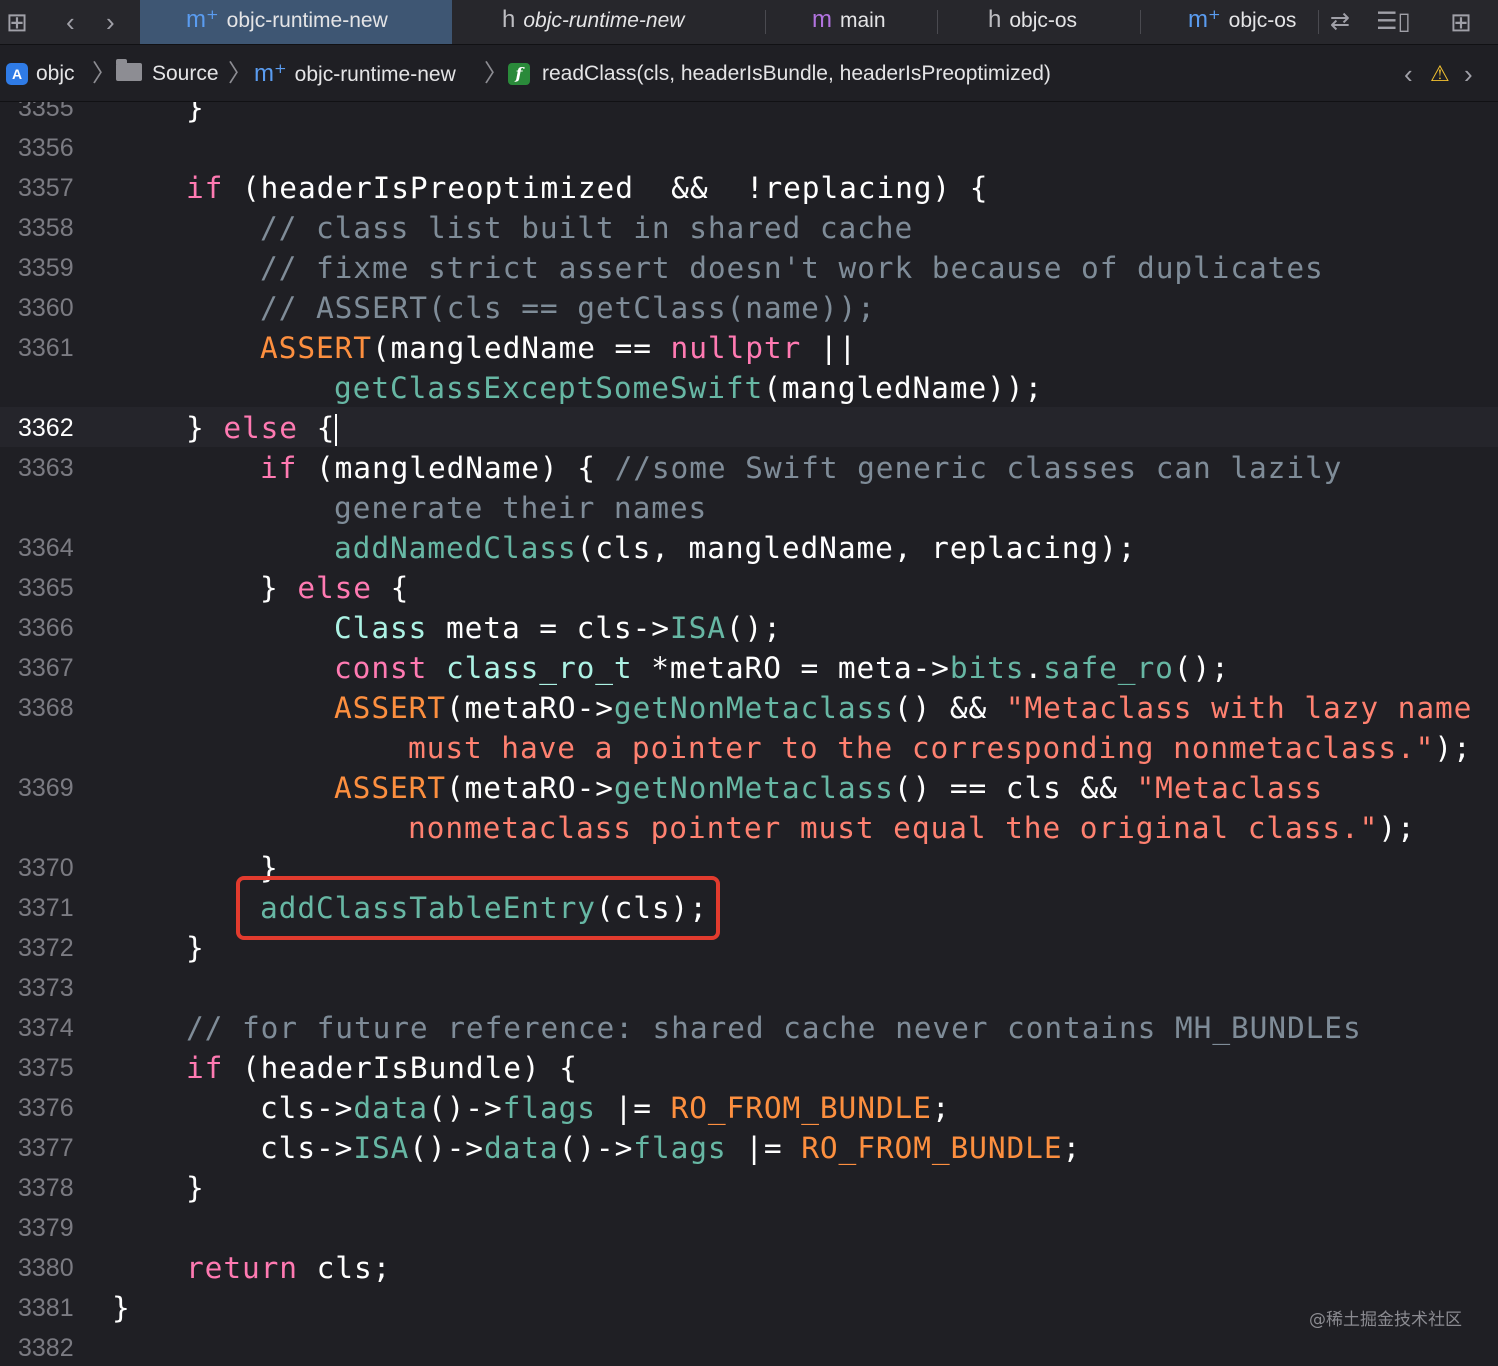 Image resolution: width=1498 pixels, height=1366 pixels. Describe the element at coordinates (749, 628) in the screenshot. I see `code-line: 3366 Class meta = cls->ISA();` at that location.